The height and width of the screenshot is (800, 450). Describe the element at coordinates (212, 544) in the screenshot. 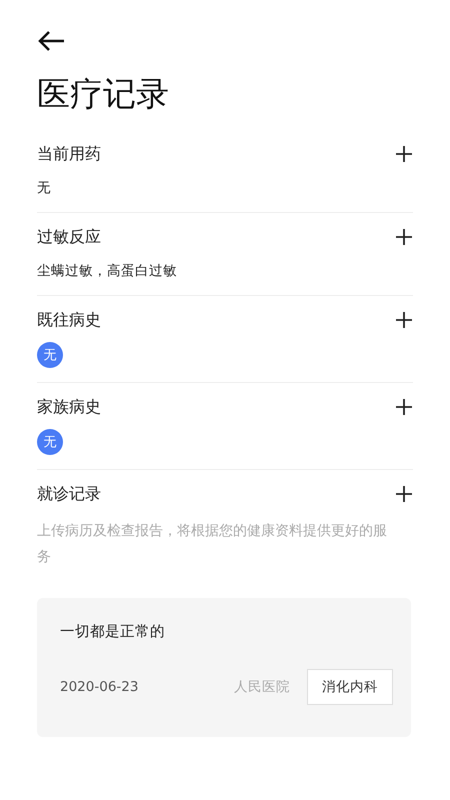

I see `hint-text: 上传病历及检查报告，将根据您的健康资料提供更好的服务` at that location.